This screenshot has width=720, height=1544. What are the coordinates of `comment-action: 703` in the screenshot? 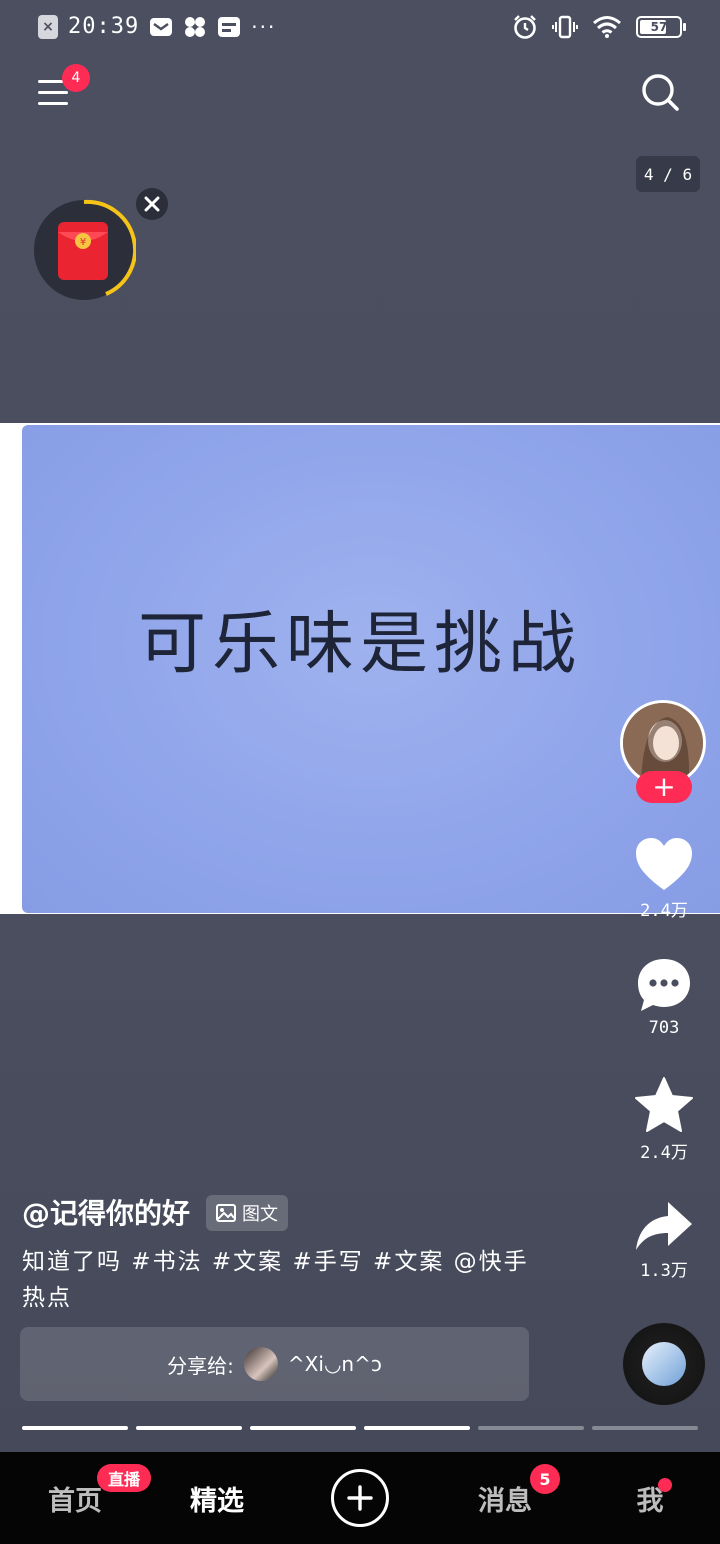 It's located at (664, 997).